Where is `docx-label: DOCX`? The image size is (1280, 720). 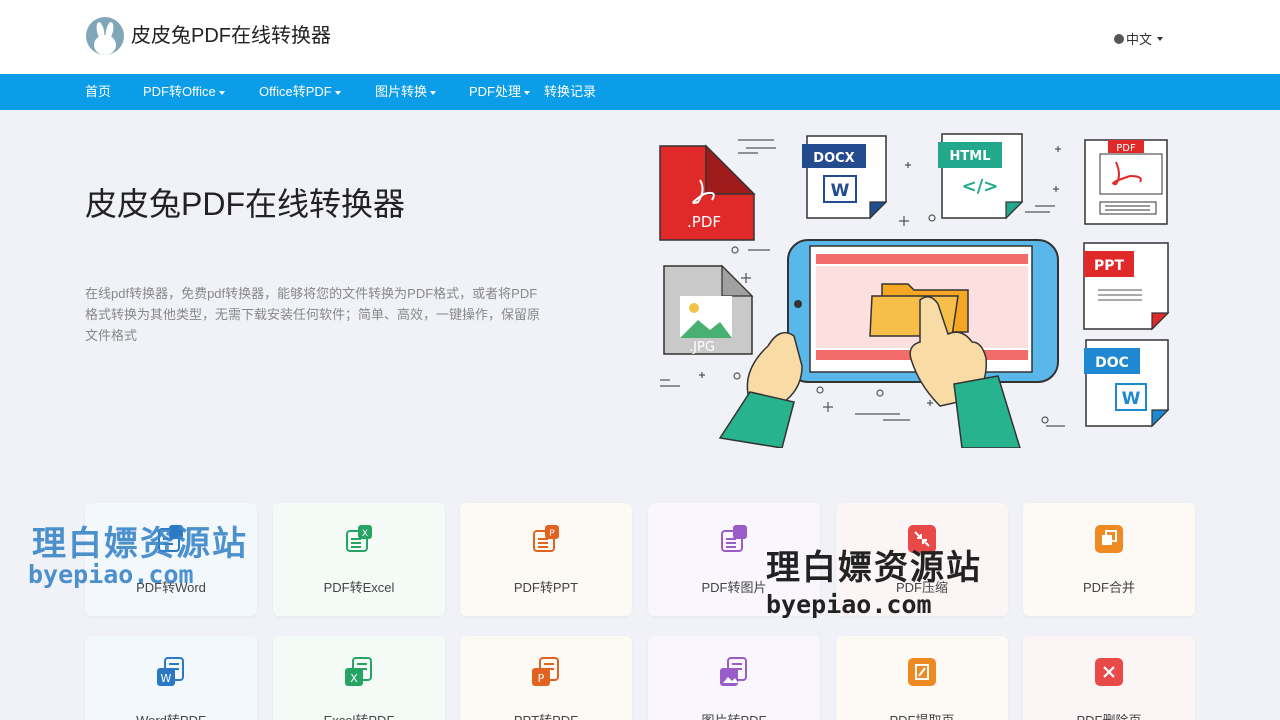 docx-label: DOCX is located at coordinates (833, 158).